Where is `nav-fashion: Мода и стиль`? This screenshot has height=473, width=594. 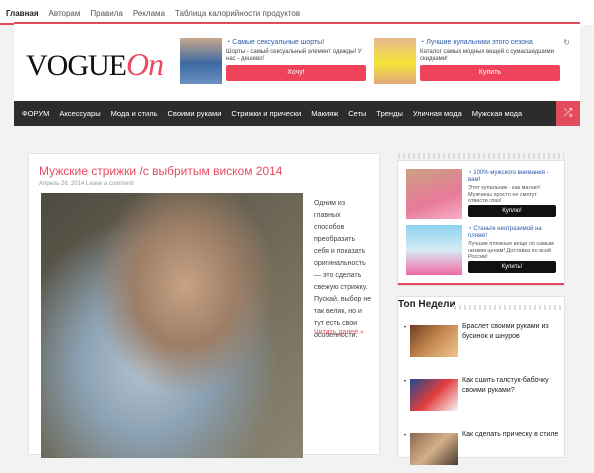 nav-fashion: Мода и стиль is located at coordinates (134, 113).